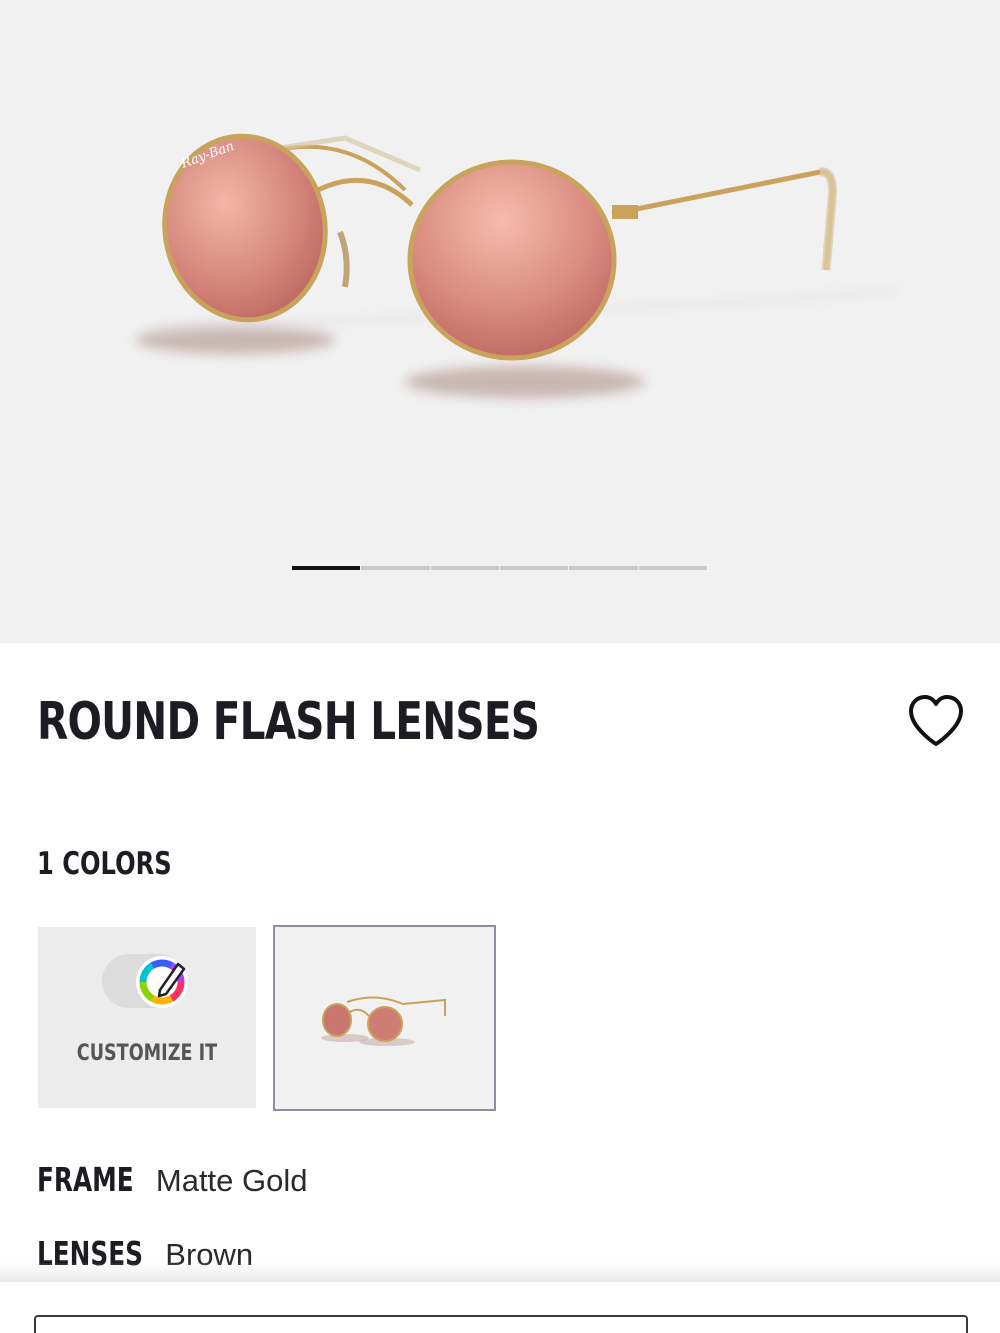 The image size is (1000, 1333). I want to click on frame-label: FRAME, so click(85, 1179).